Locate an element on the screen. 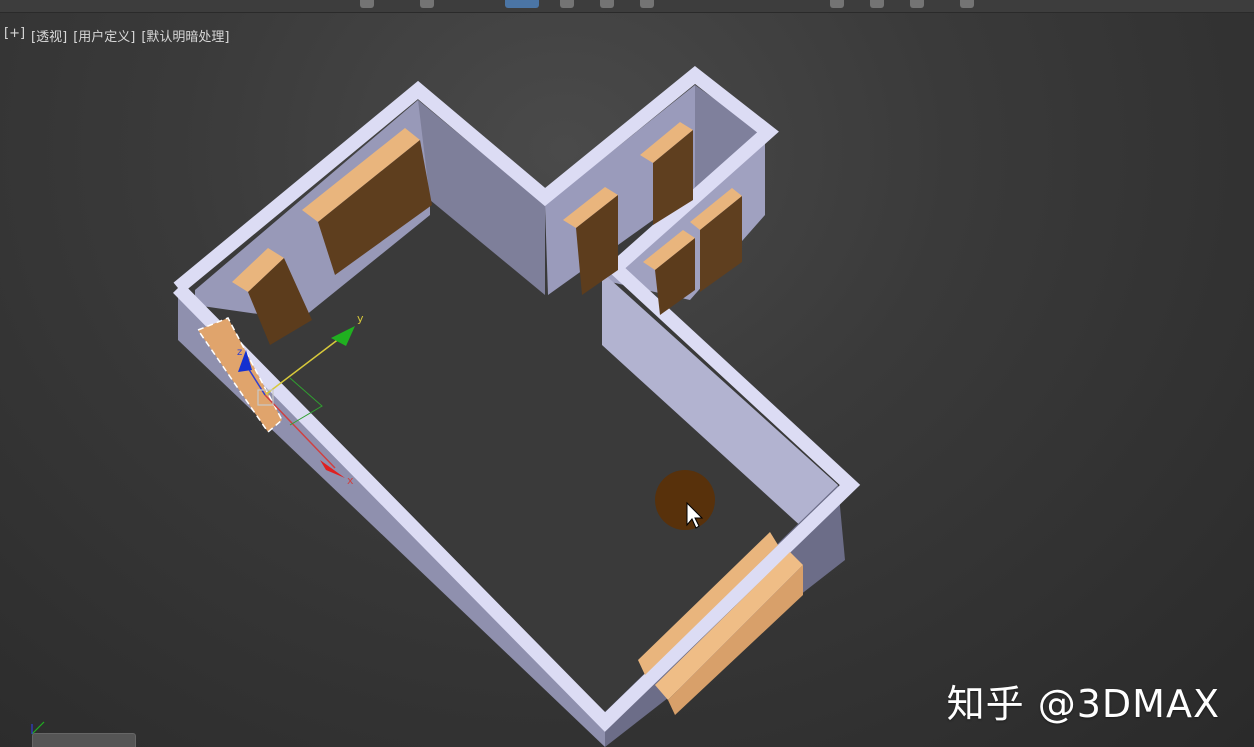  viewport-bottom-tab is located at coordinates (84, 740).